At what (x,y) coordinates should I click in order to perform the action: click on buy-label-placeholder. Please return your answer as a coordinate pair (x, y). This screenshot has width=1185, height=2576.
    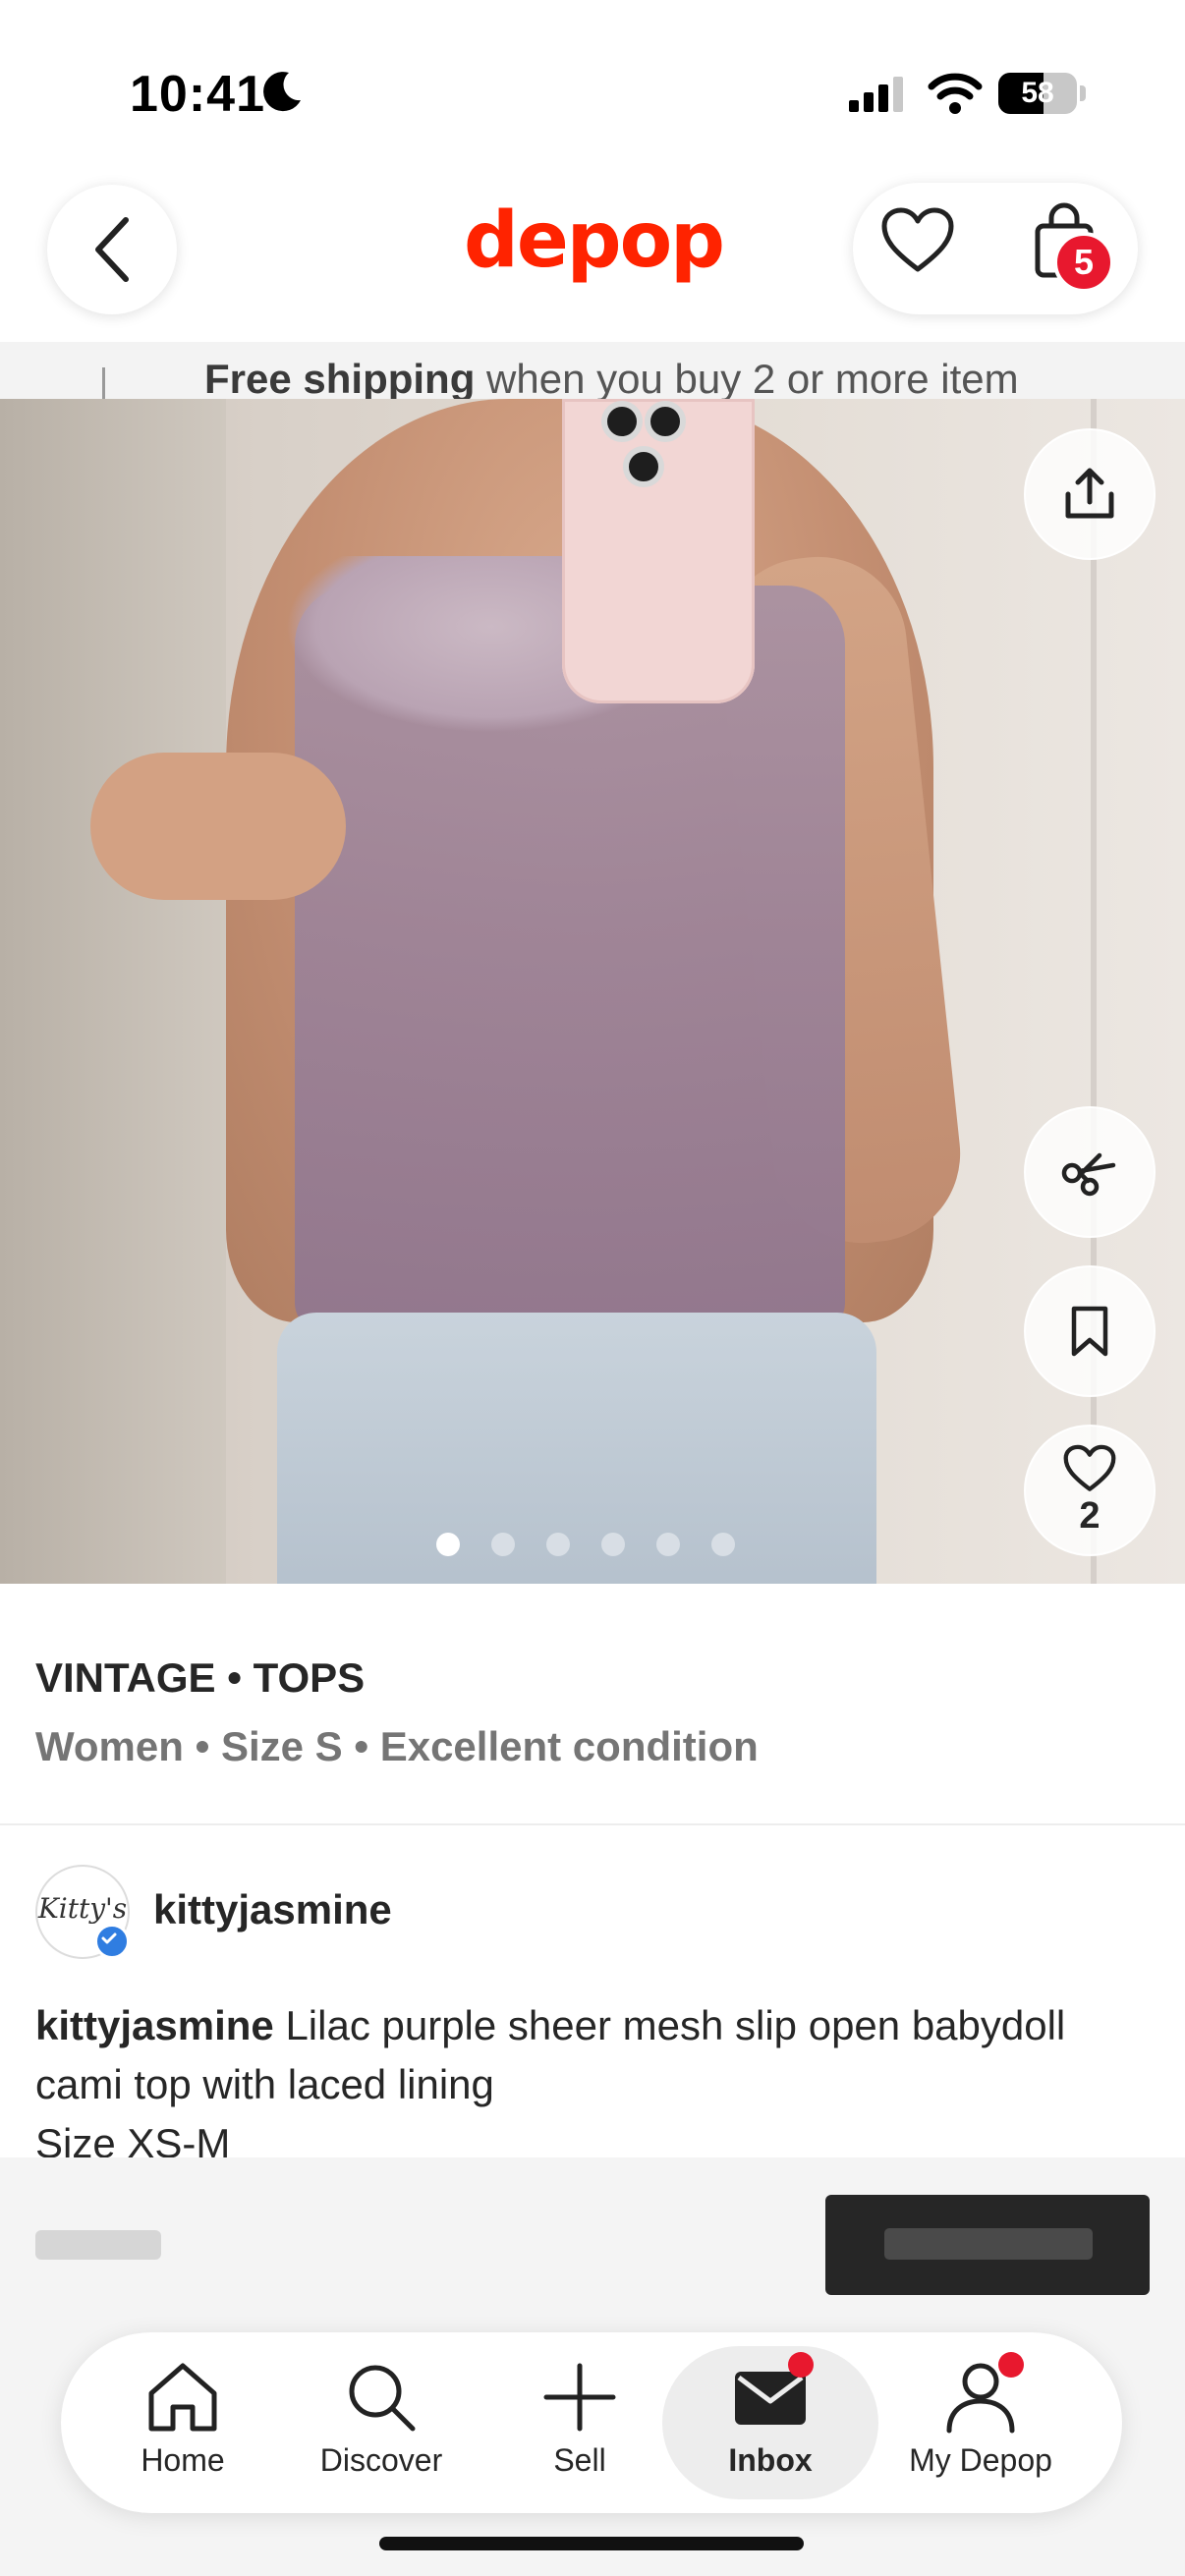
    Looking at the image, I should click on (989, 2244).